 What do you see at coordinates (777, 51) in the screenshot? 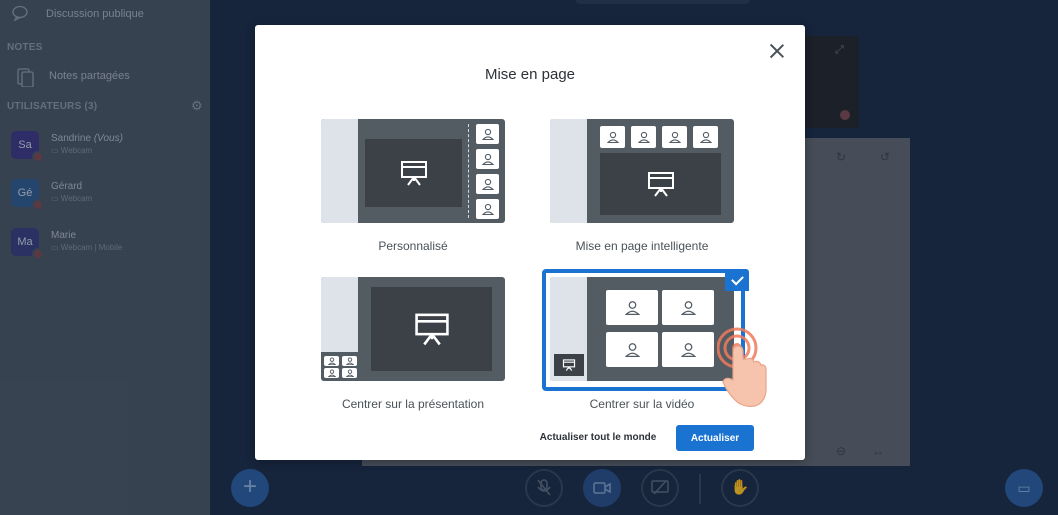
I see `close-icon` at bounding box center [777, 51].